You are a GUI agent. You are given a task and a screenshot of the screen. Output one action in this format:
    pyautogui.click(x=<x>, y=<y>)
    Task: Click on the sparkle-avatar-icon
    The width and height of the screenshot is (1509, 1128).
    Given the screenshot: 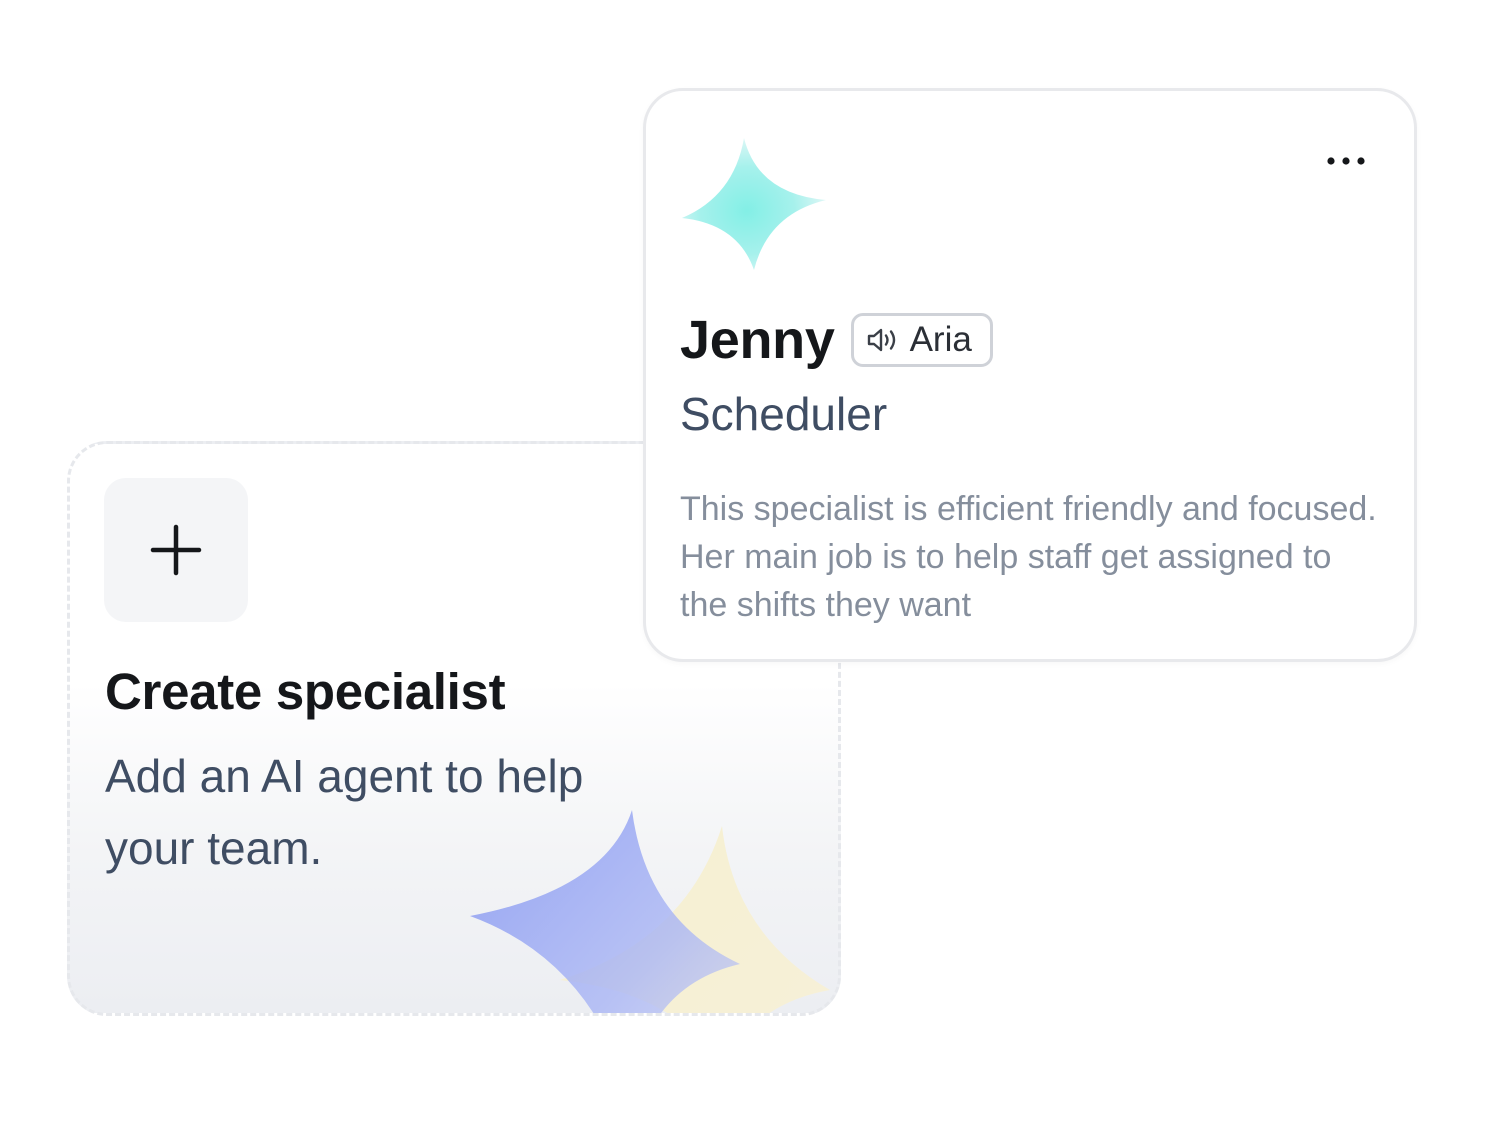 What is the action you would take?
    pyautogui.click(x=754, y=204)
    